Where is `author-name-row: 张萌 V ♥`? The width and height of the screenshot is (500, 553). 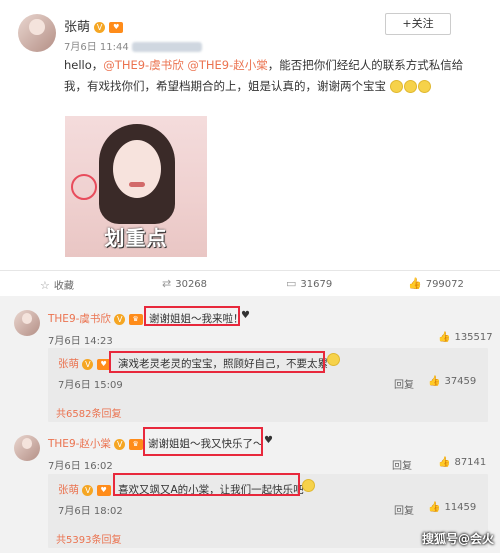
author-name-row: 张萌 V ♥ is located at coordinates (94, 25).